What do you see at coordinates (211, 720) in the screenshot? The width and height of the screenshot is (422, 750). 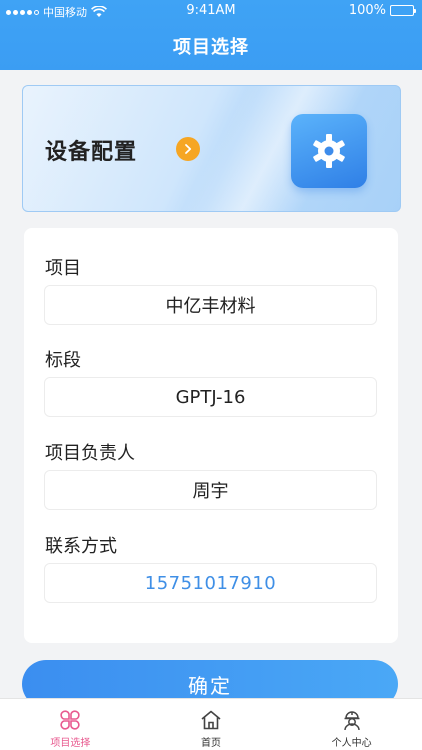 I see `home-icon` at bounding box center [211, 720].